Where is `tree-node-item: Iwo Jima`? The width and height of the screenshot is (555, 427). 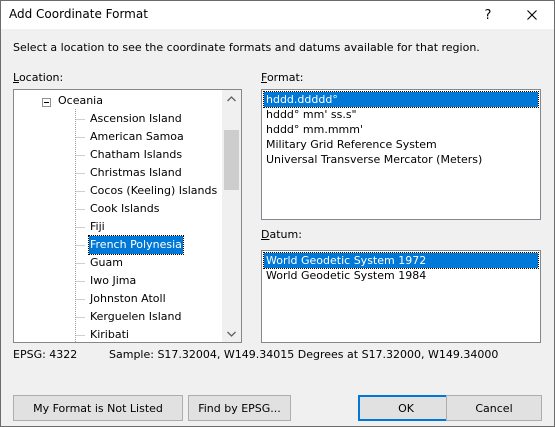
tree-node-item: Iwo Jima is located at coordinates (147, 281).